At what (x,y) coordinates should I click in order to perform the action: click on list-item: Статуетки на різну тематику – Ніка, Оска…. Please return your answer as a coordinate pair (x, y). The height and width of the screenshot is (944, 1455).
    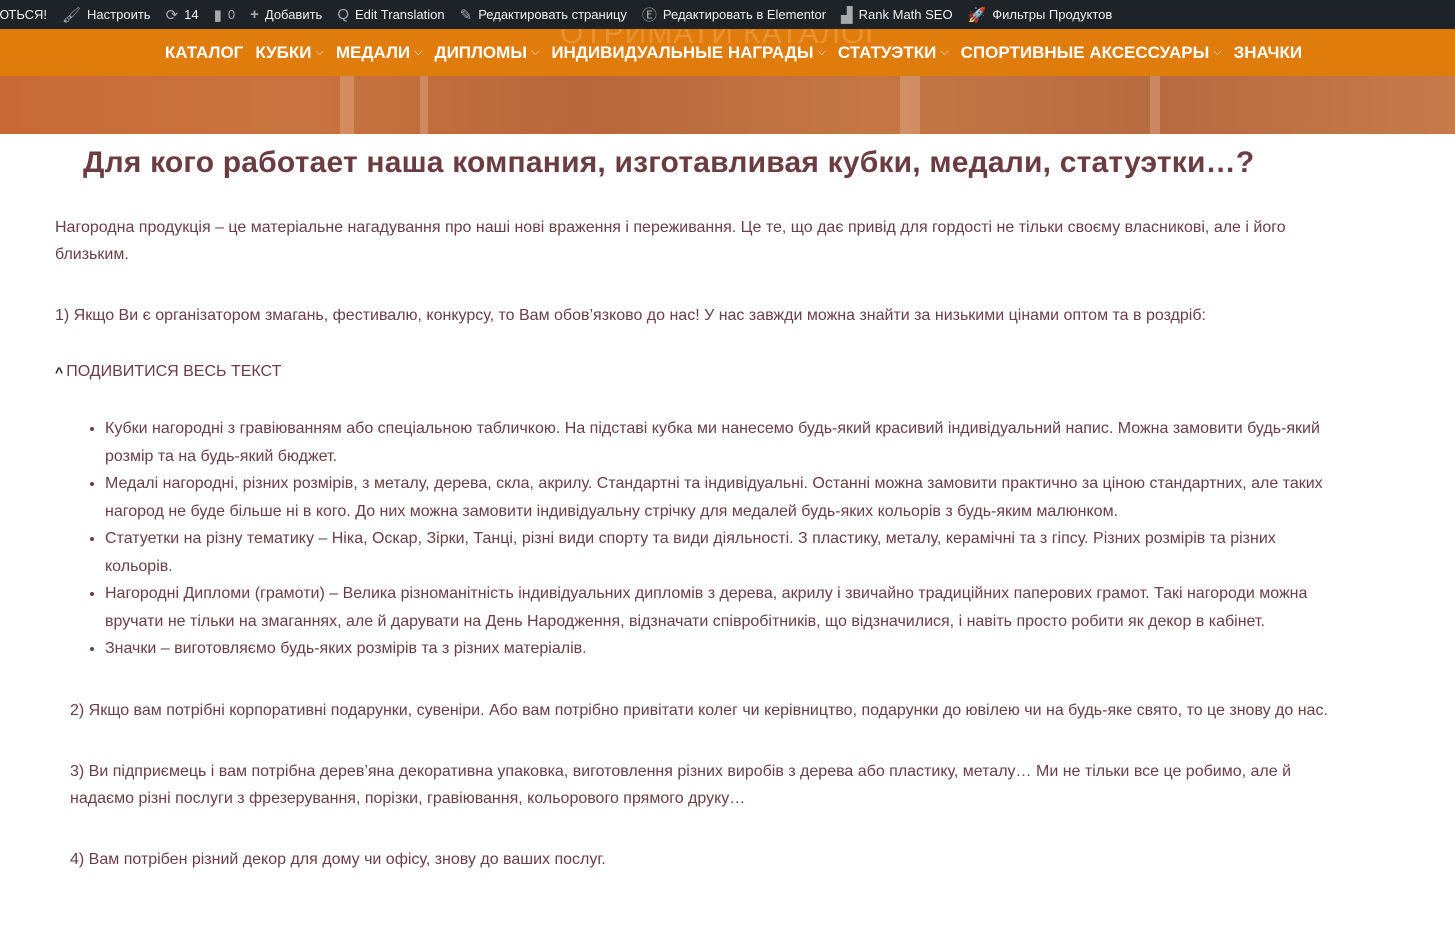
    Looking at the image, I should click on (720, 552).